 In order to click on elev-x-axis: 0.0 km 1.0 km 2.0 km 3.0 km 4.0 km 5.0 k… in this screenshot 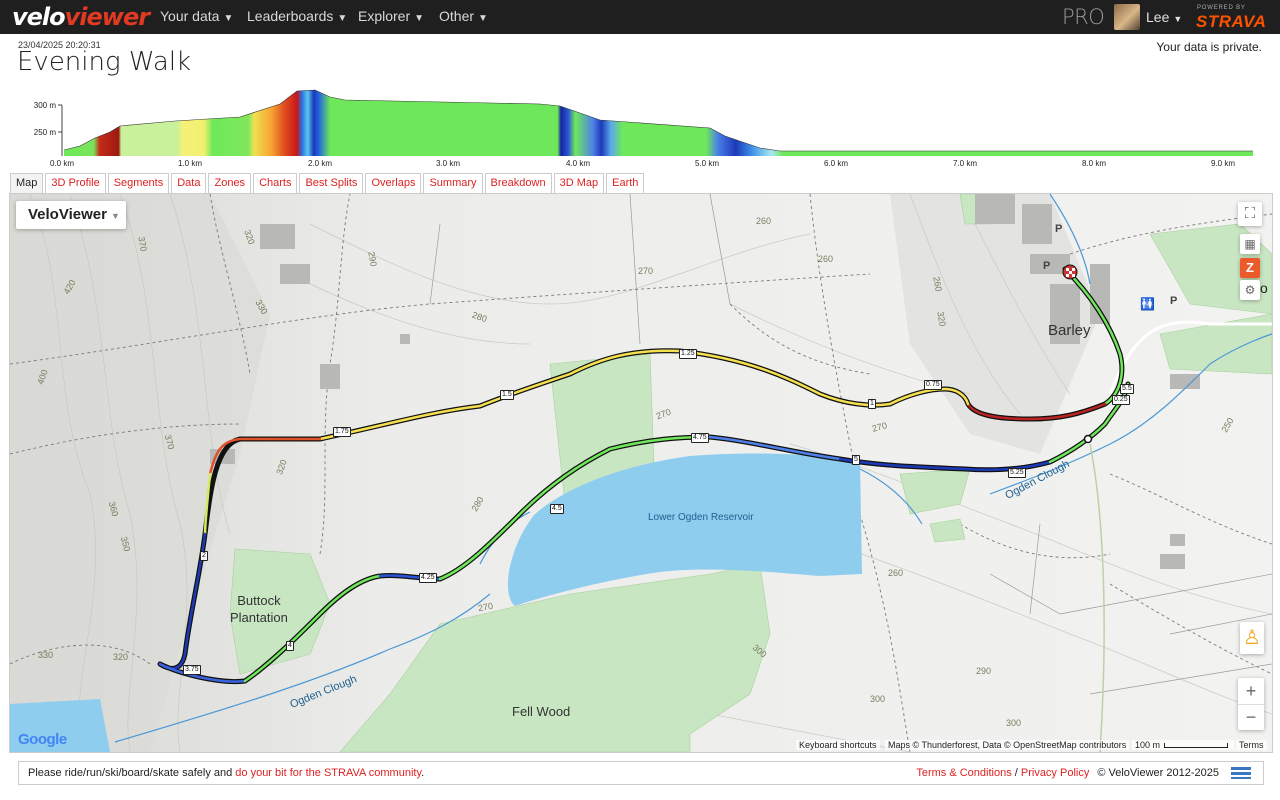, I will do `click(642, 163)`.